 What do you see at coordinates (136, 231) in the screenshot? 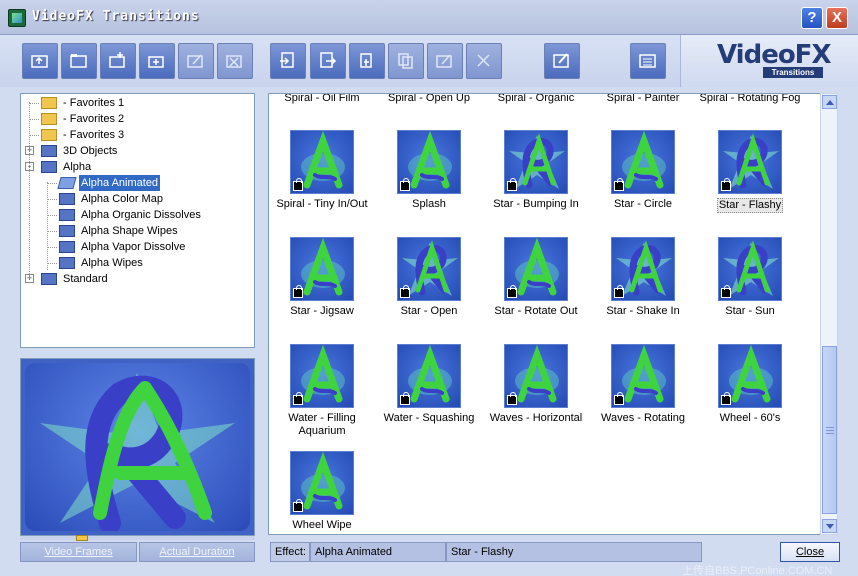
I see `tree-item: Alpha Shape Wipes` at bounding box center [136, 231].